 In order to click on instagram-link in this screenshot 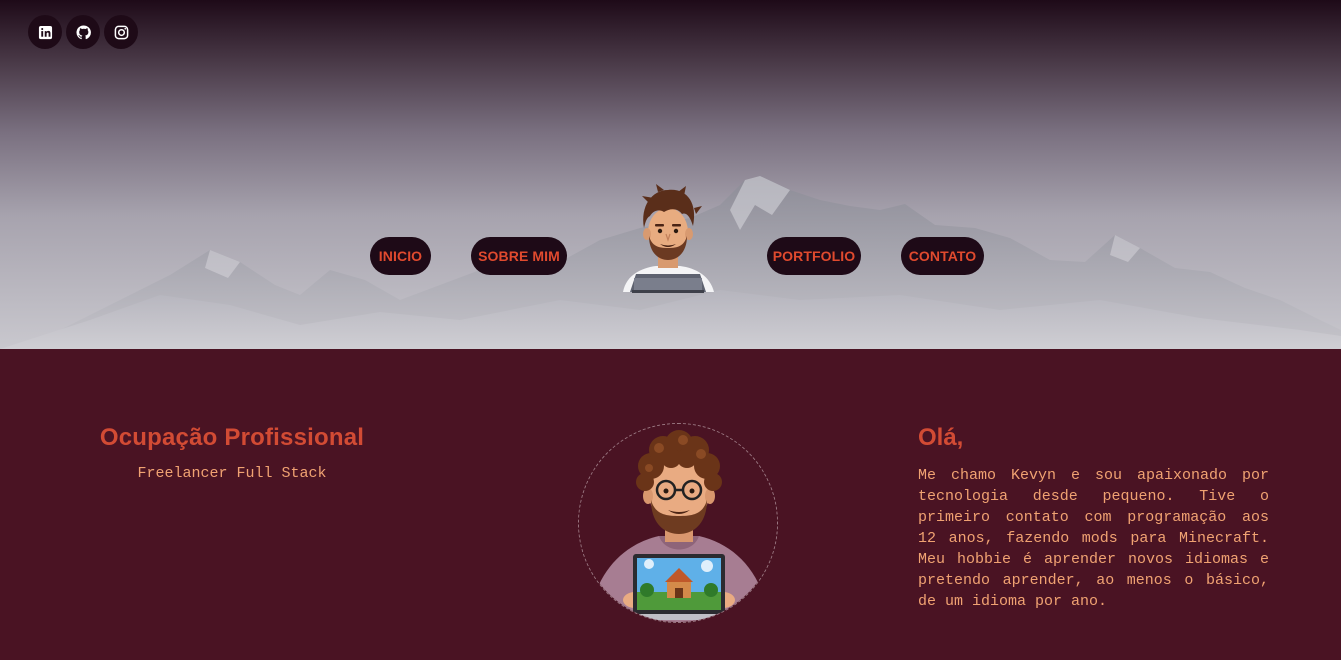, I will do `click(121, 32)`.